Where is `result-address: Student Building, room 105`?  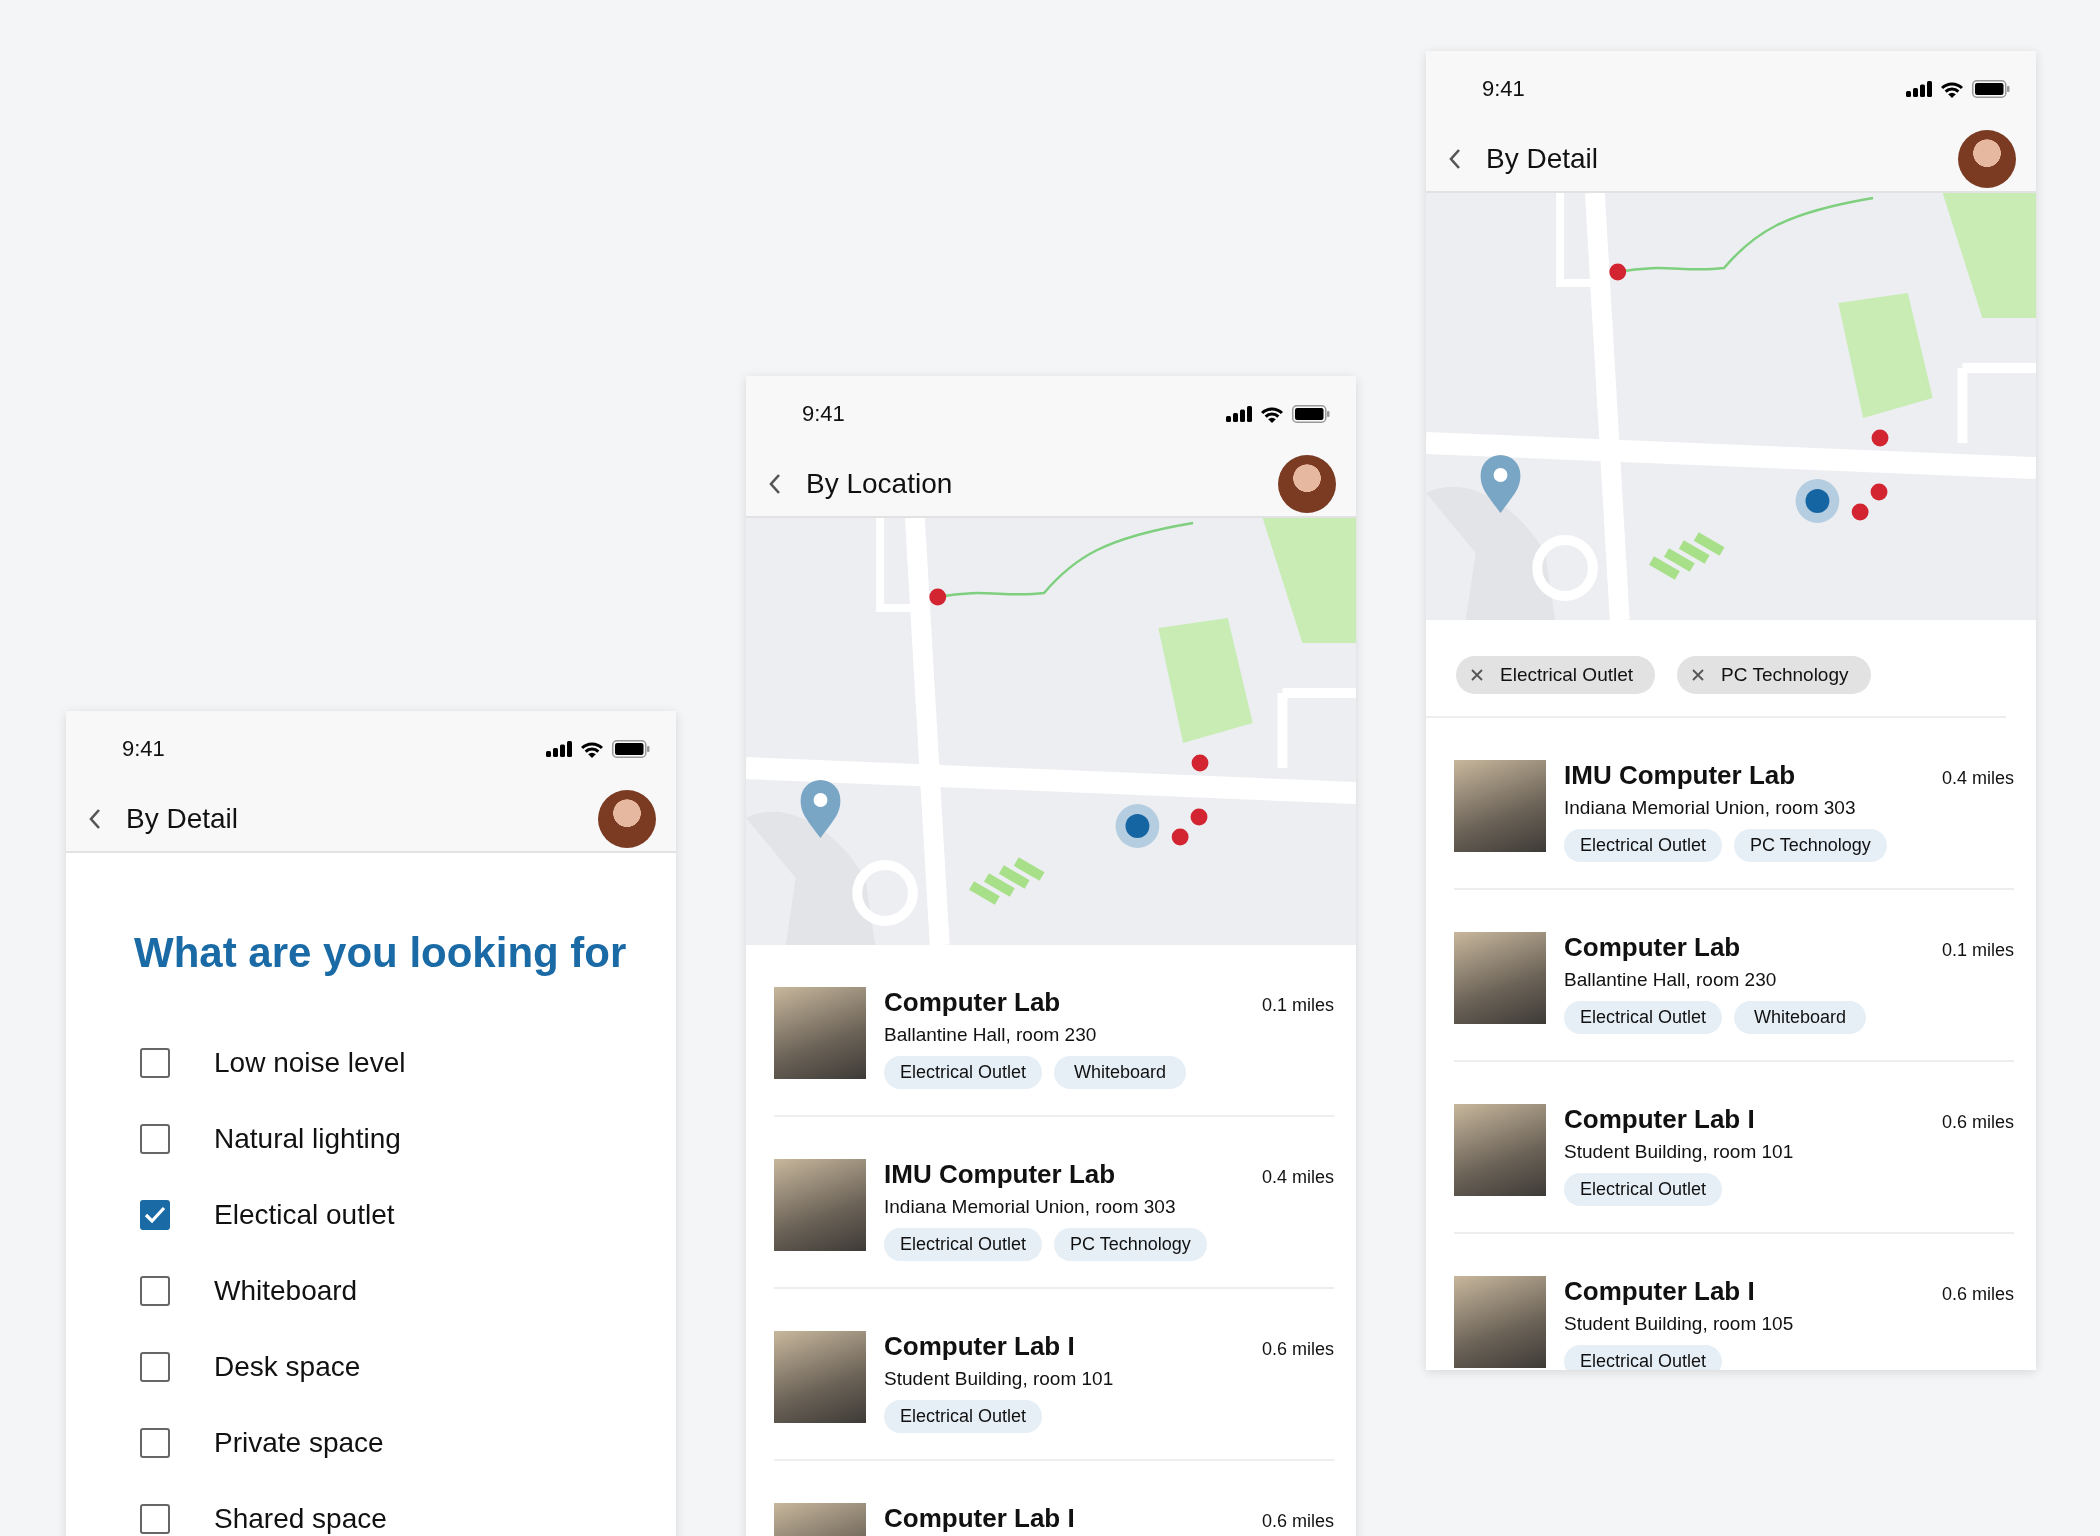 result-address: Student Building, room 105 is located at coordinates (1679, 1324).